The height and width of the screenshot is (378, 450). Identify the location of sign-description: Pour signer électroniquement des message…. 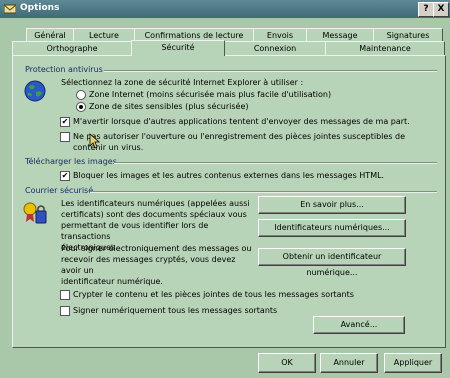
(156, 265).